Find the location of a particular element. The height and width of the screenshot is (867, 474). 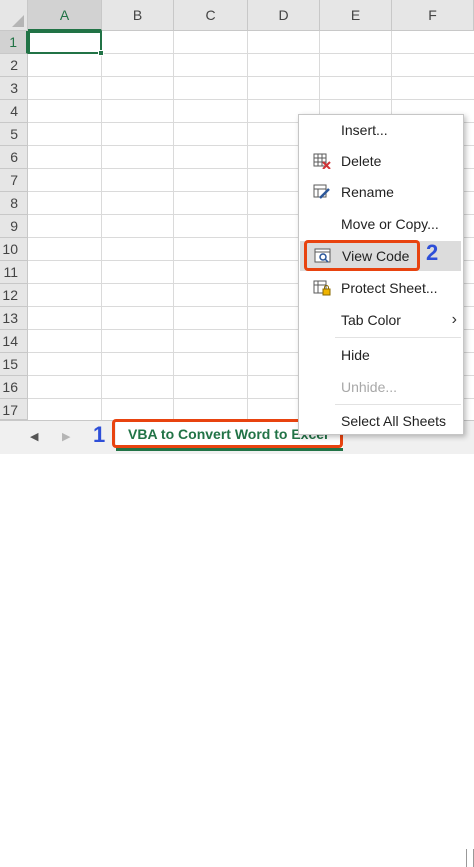

row-header-12: 12 is located at coordinates (14, 295).